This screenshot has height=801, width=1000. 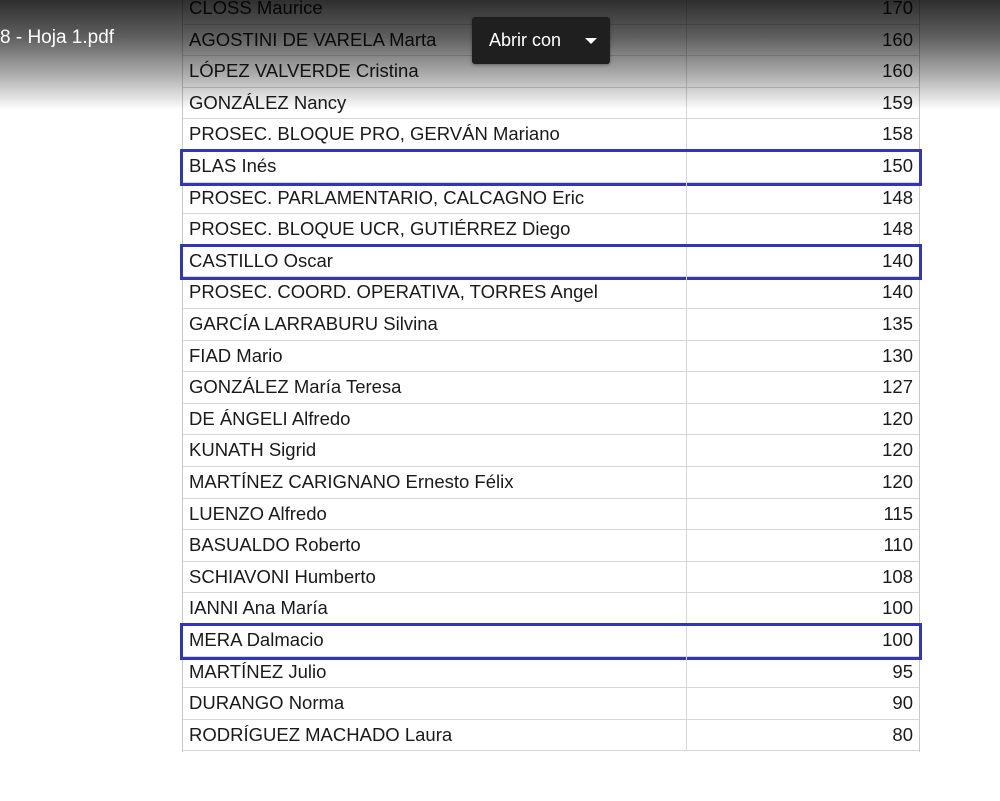 What do you see at coordinates (551, 261) in the screenshot?
I see `table-row: CASTILLO Oscar 140` at bounding box center [551, 261].